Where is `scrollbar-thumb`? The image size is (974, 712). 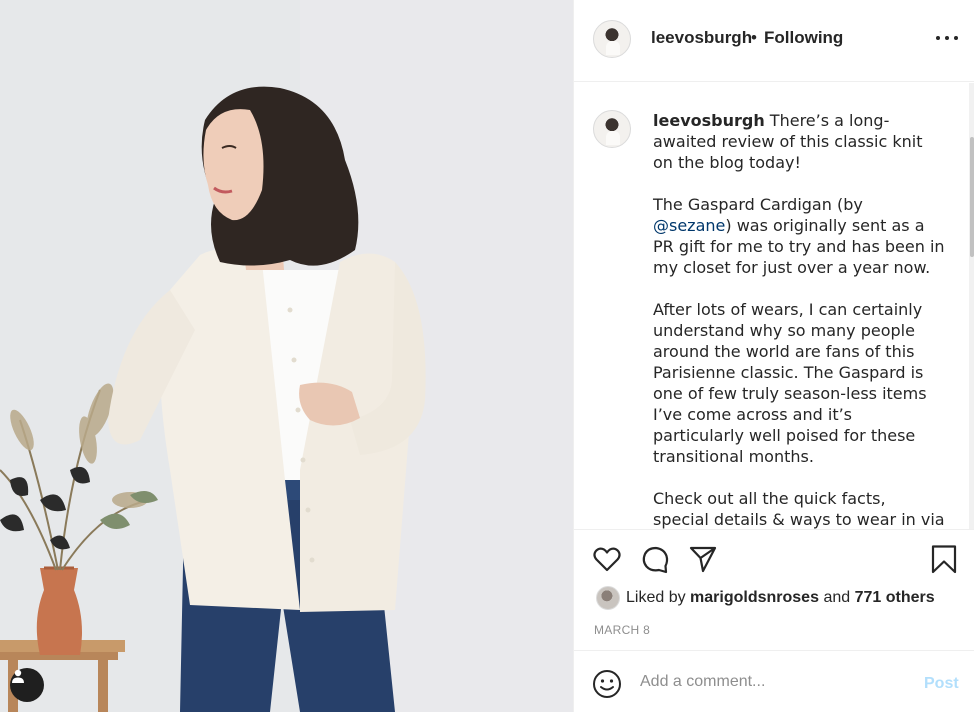 scrollbar-thumb is located at coordinates (972, 197).